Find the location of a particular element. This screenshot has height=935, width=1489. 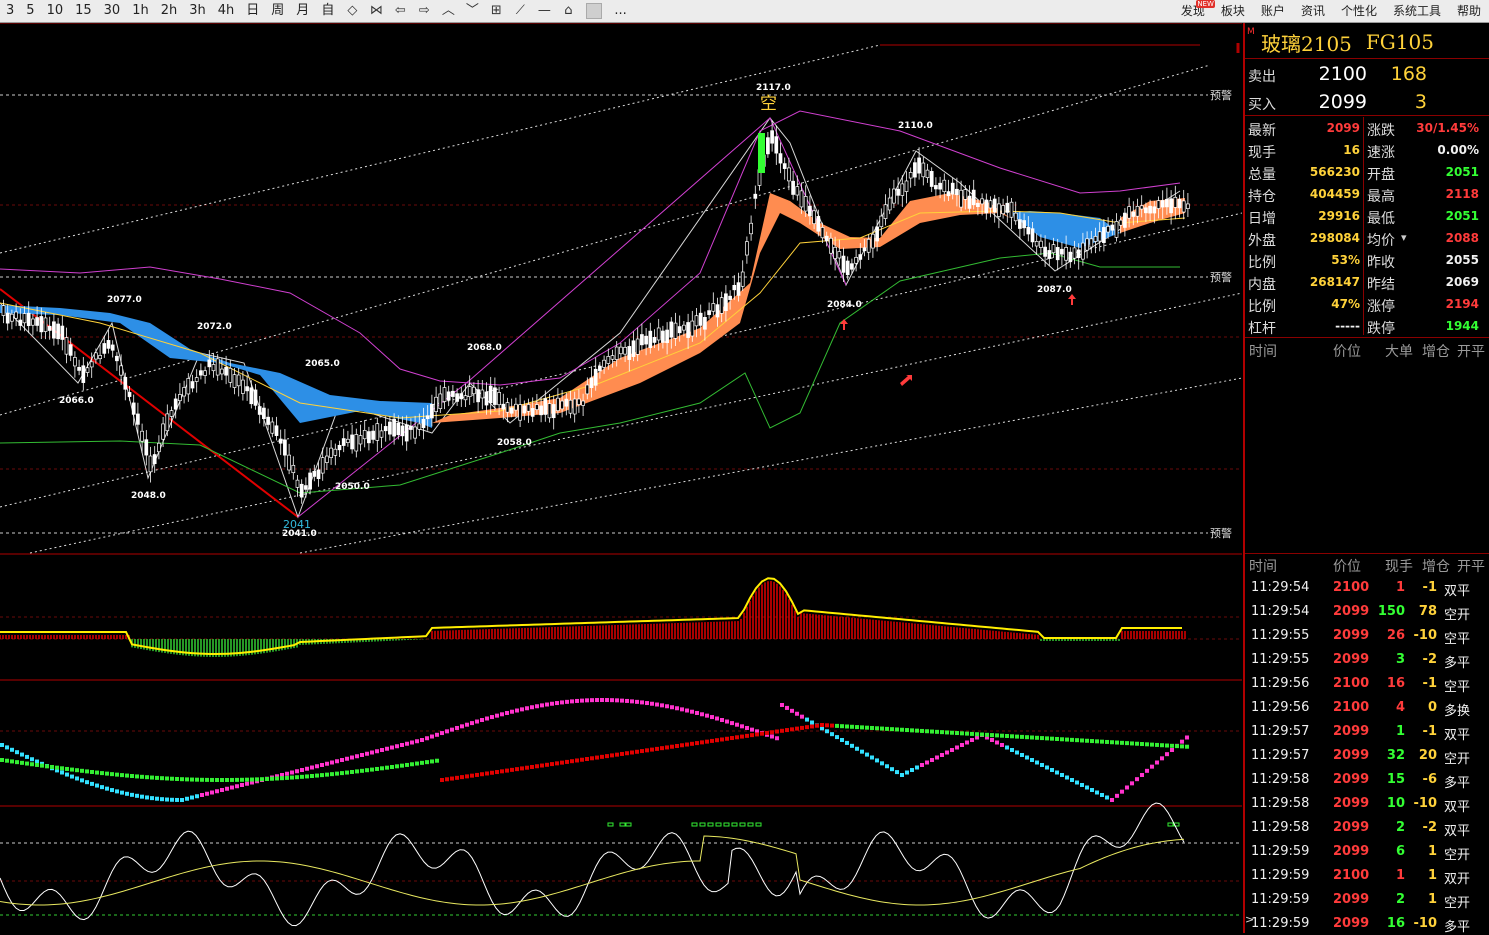

tick-time: 11:29:56 is located at coordinates (1280, 683).